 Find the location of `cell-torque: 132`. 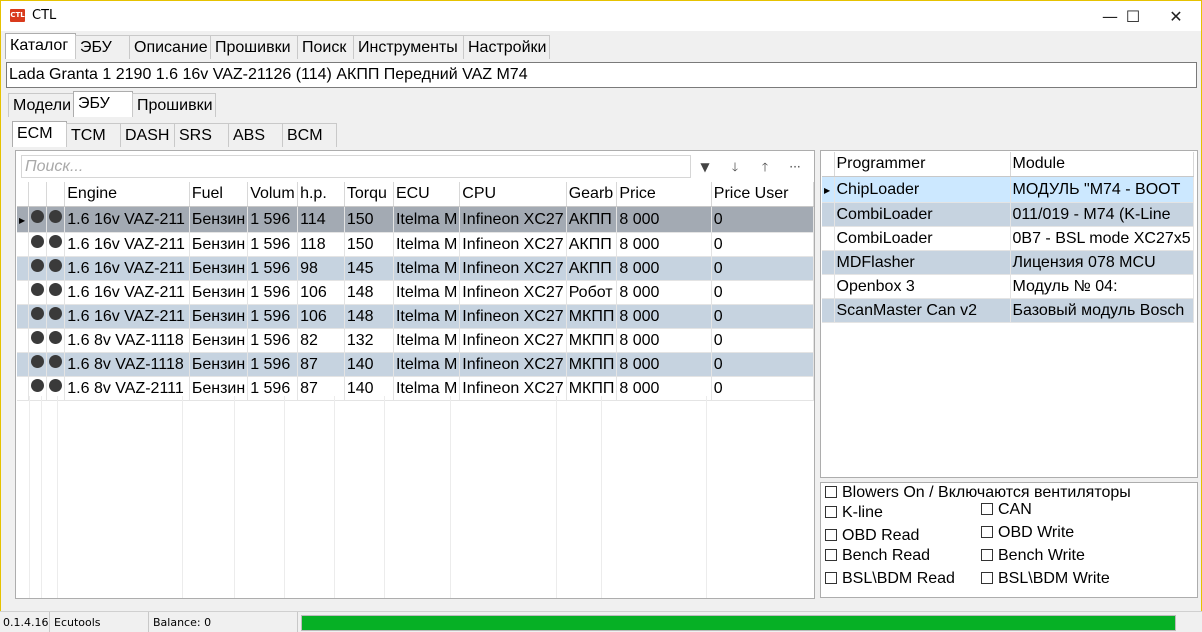

cell-torque: 132 is located at coordinates (369, 340).